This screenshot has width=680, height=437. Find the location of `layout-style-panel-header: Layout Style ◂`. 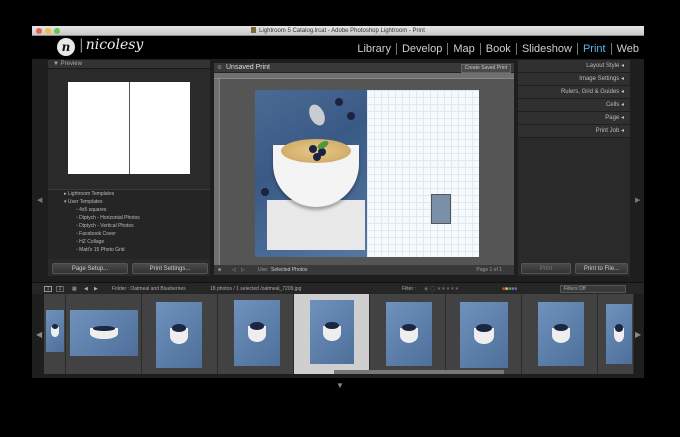

layout-style-panel-header: Layout Style ◂ is located at coordinates (574, 66).